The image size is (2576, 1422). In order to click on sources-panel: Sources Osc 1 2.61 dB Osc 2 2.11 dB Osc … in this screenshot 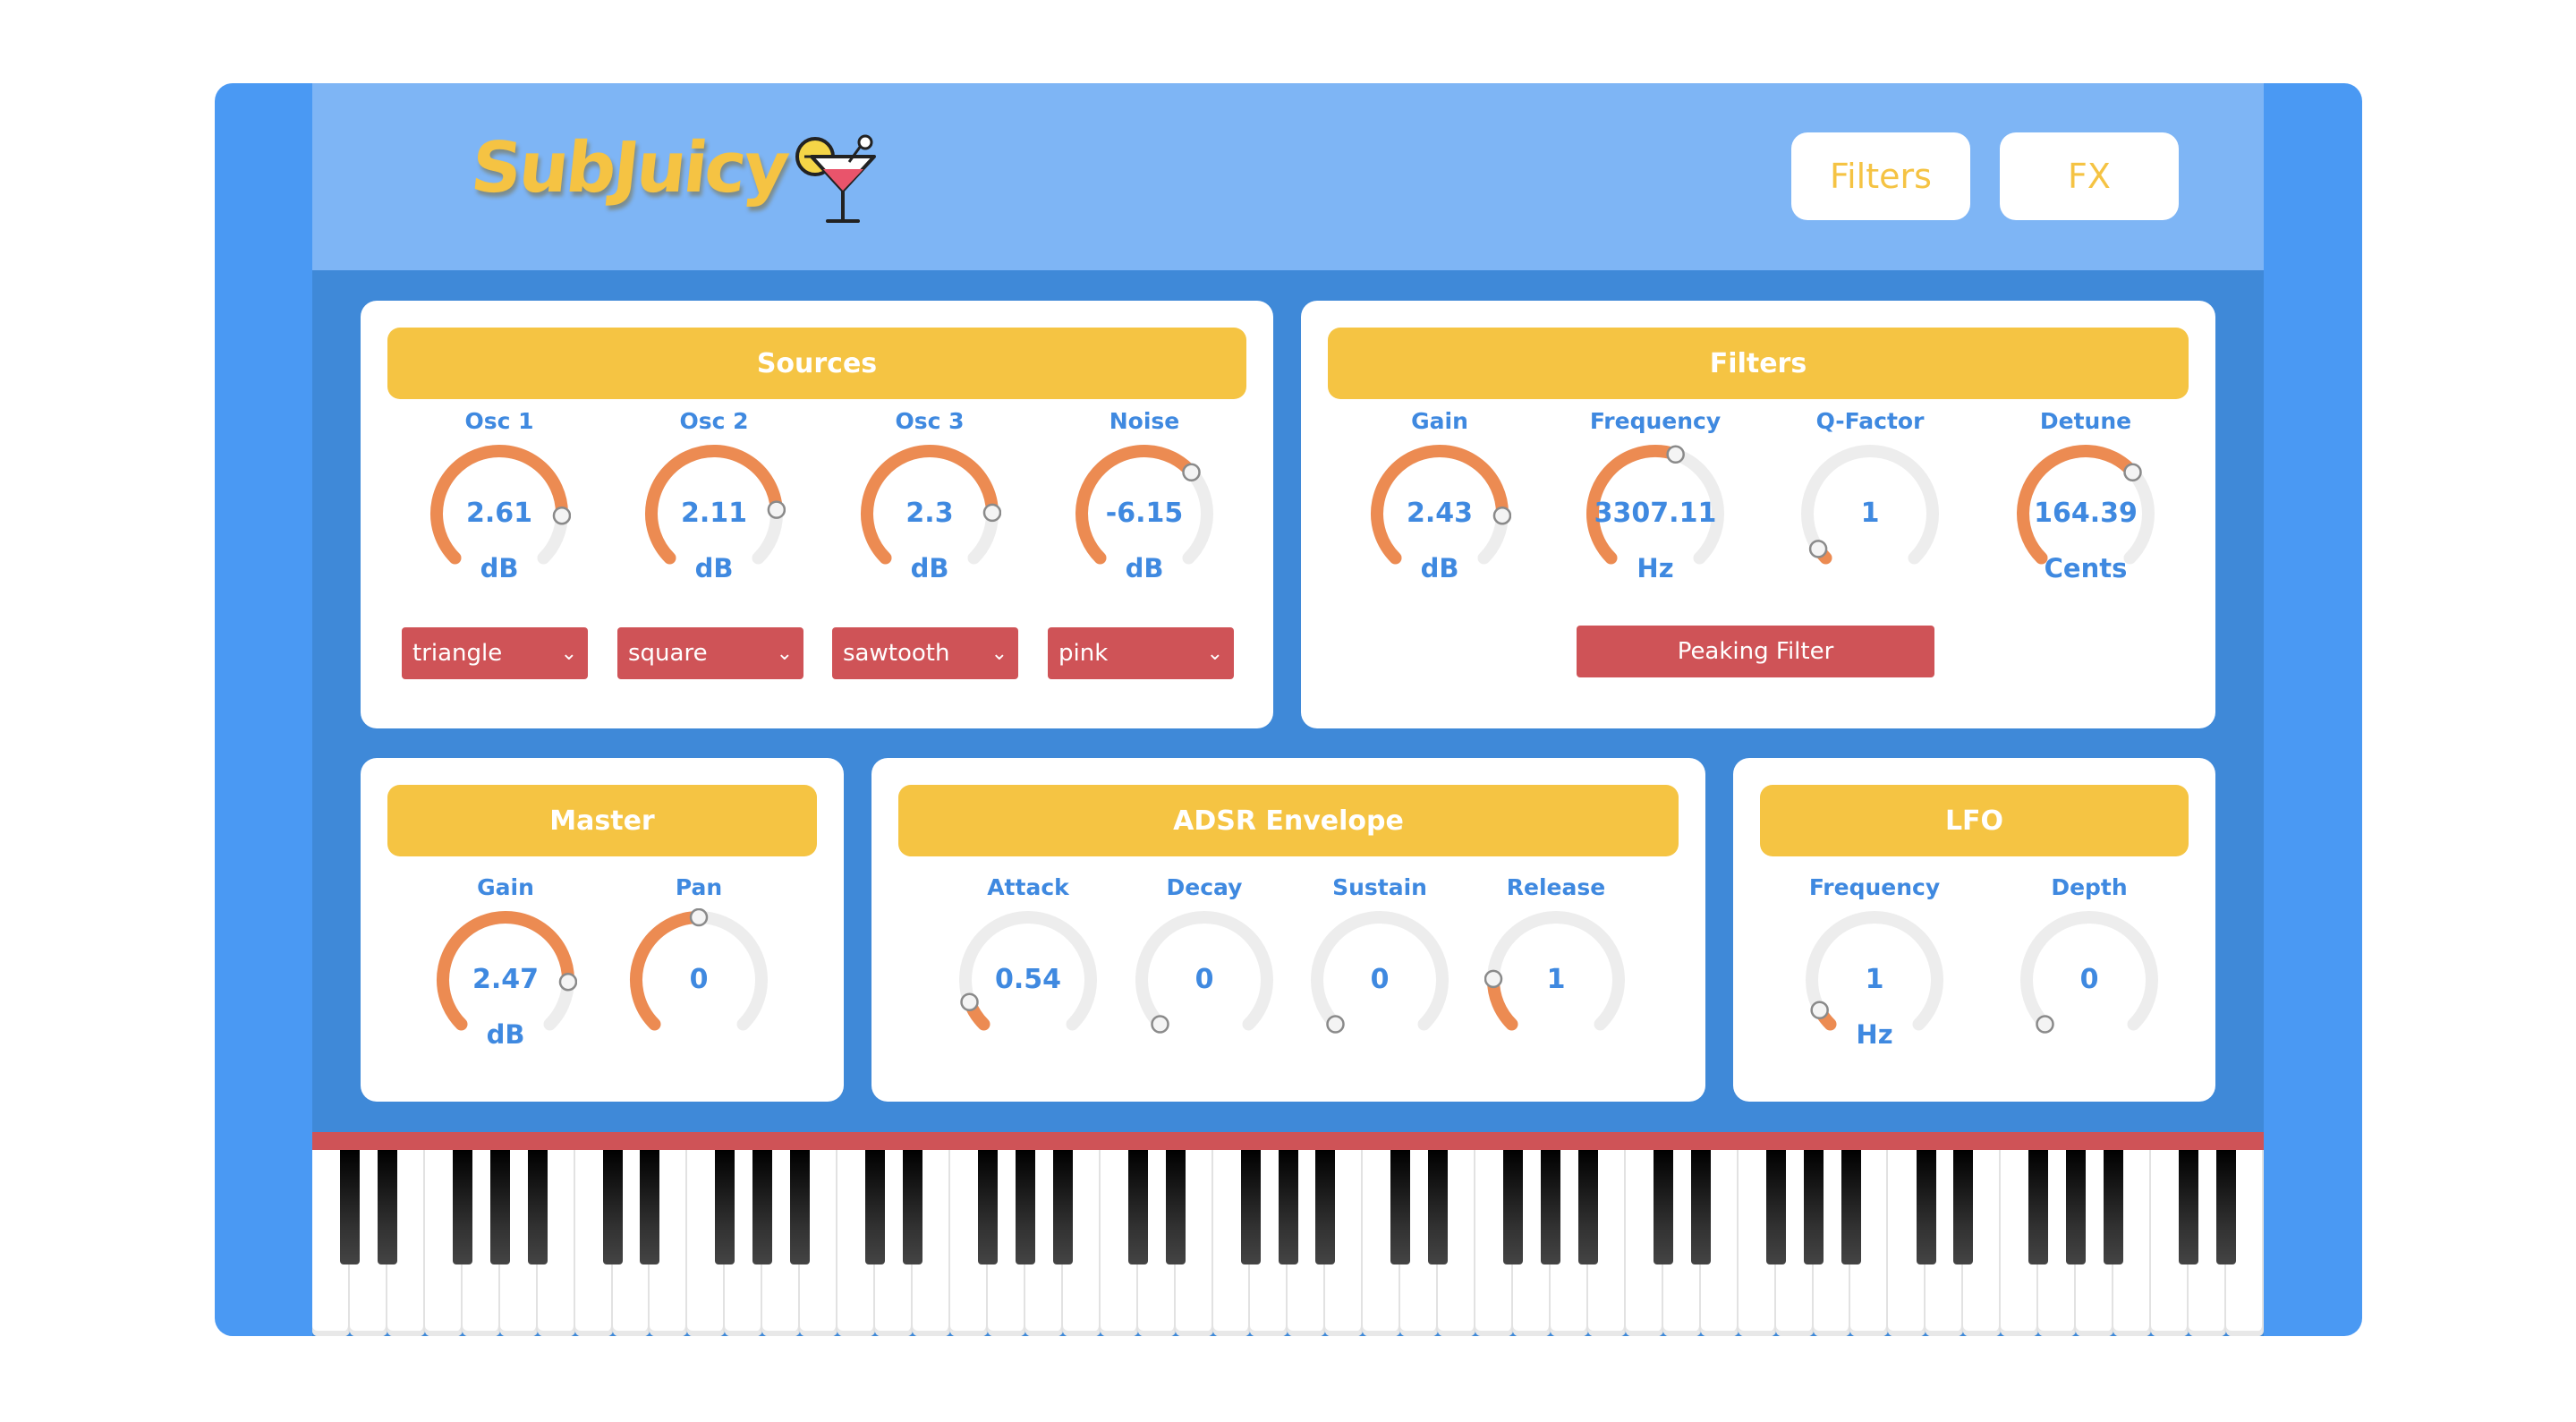, I will do `click(817, 514)`.